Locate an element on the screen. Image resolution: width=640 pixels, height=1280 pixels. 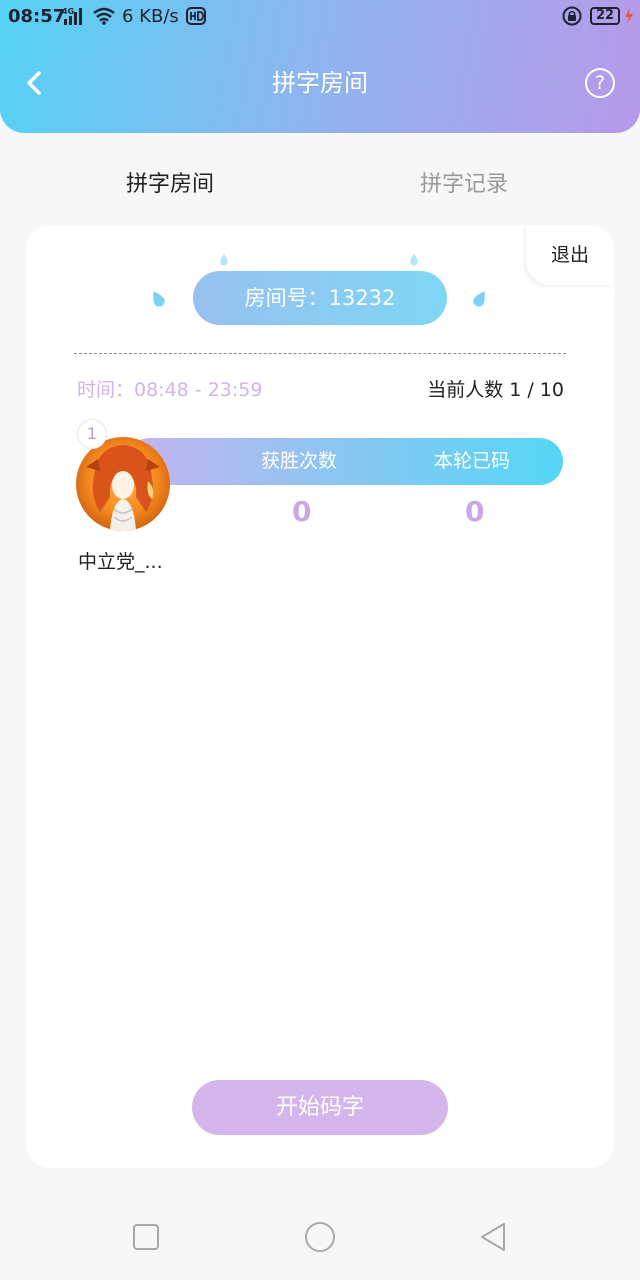
help-button: ? is located at coordinates (600, 83).